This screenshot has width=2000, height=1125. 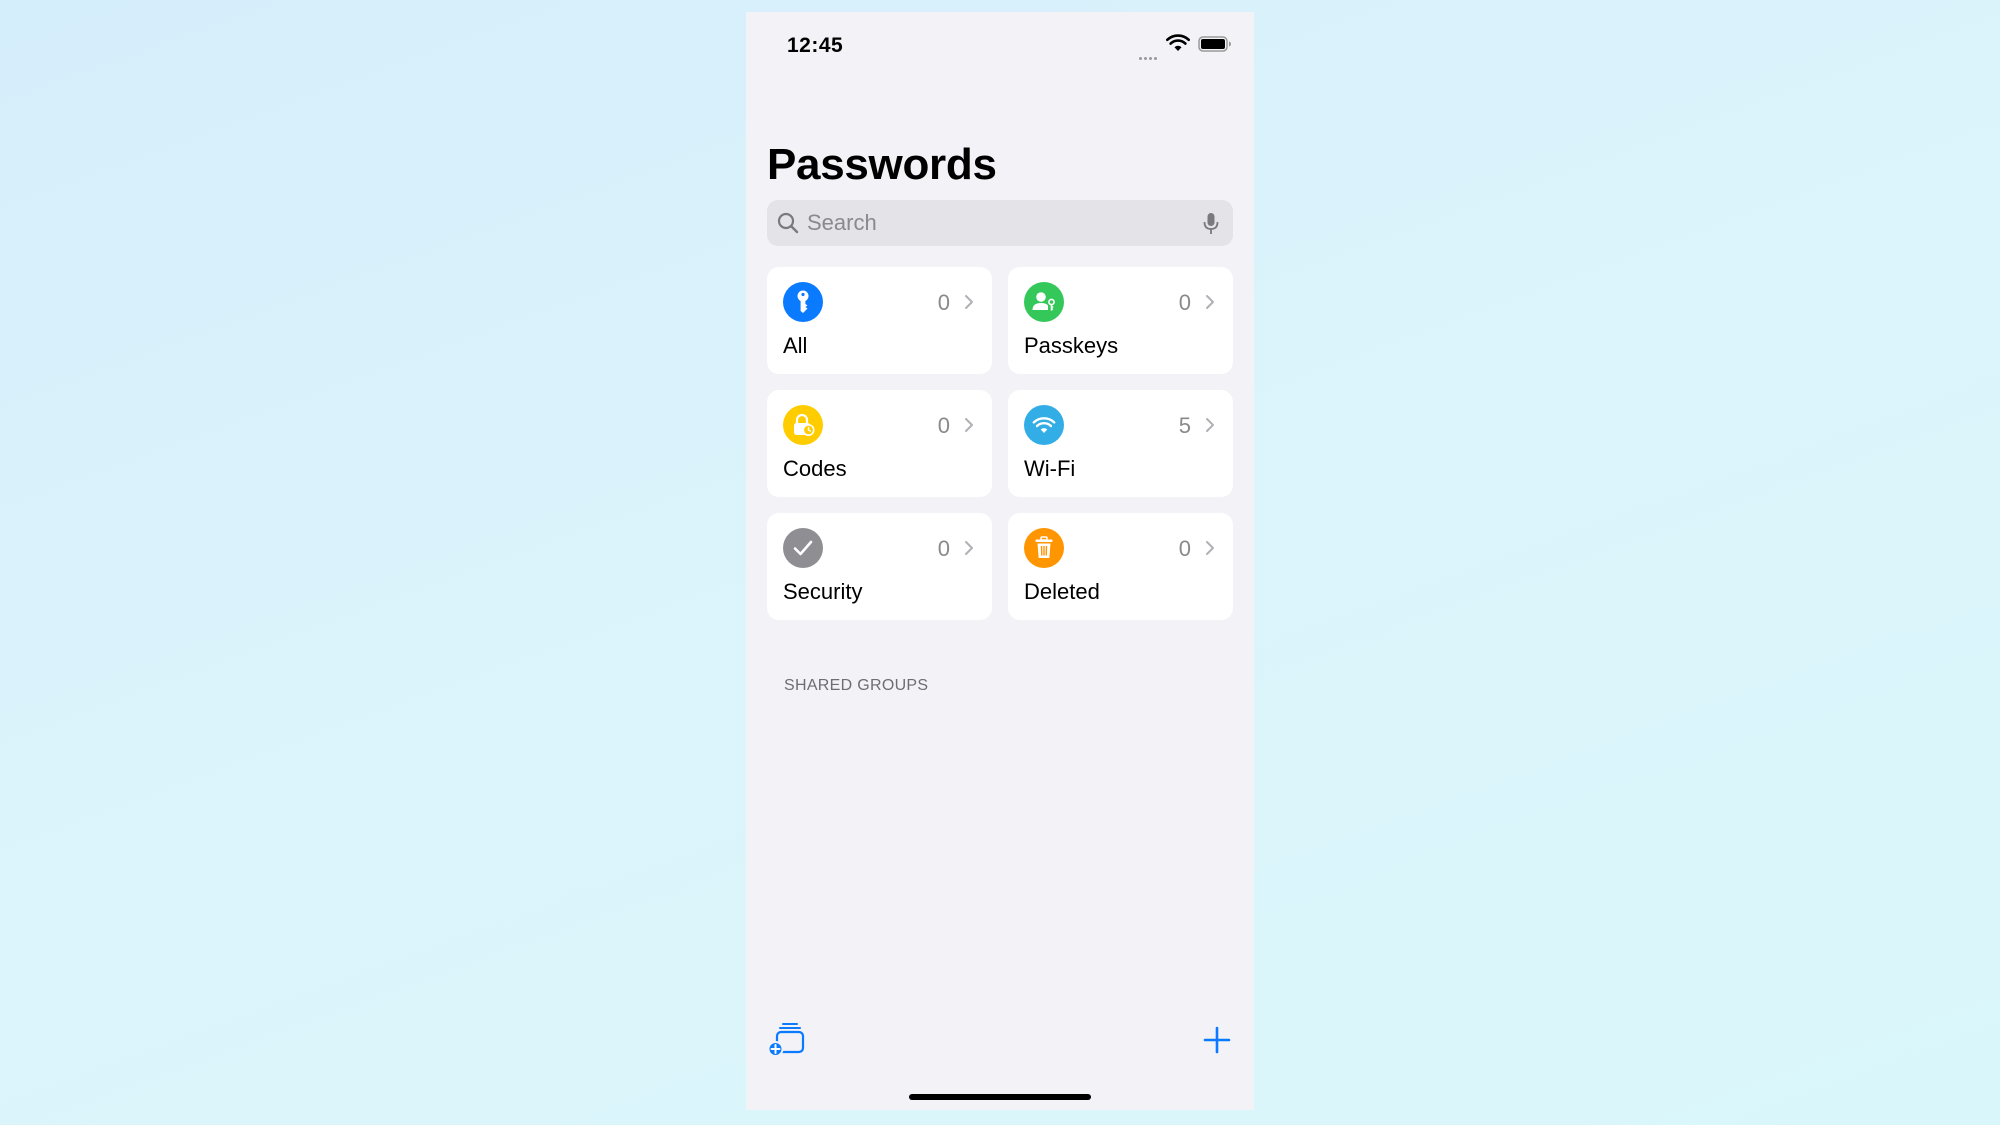 What do you see at coordinates (1211, 224) in the screenshot?
I see `microphone-icon` at bounding box center [1211, 224].